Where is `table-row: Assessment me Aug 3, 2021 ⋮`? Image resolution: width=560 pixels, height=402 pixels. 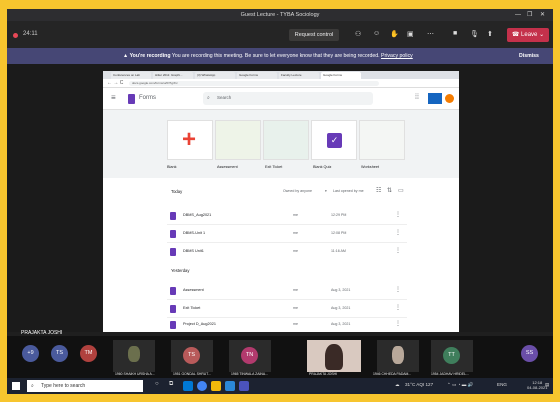 table-row: Assessment me Aug 3, 2021 ⋮ is located at coordinates (287, 291).